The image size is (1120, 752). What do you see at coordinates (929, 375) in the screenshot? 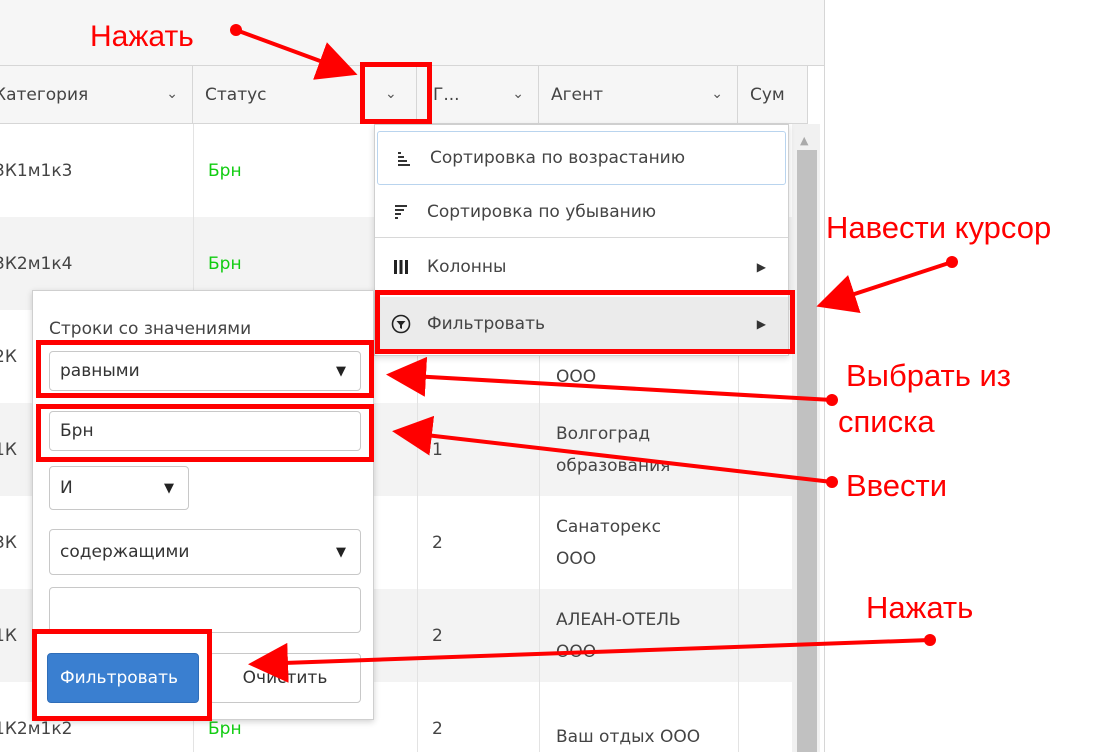
I see `annotation-choose-line1: Выбрать из` at bounding box center [929, 375].